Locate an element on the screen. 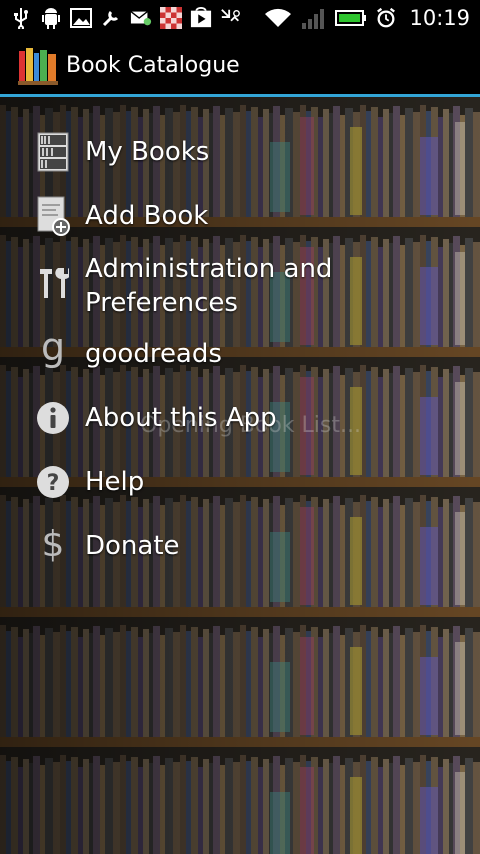 This screenshot has width=480, height=854. alarm-icon is located at coordinates (386, 18).